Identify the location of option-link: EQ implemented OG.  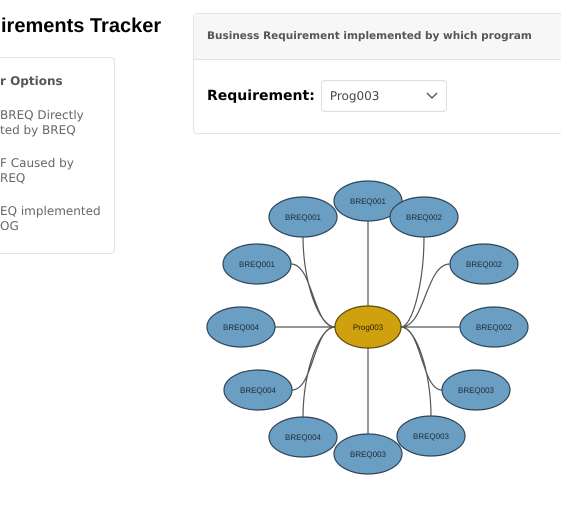
(57, 219).